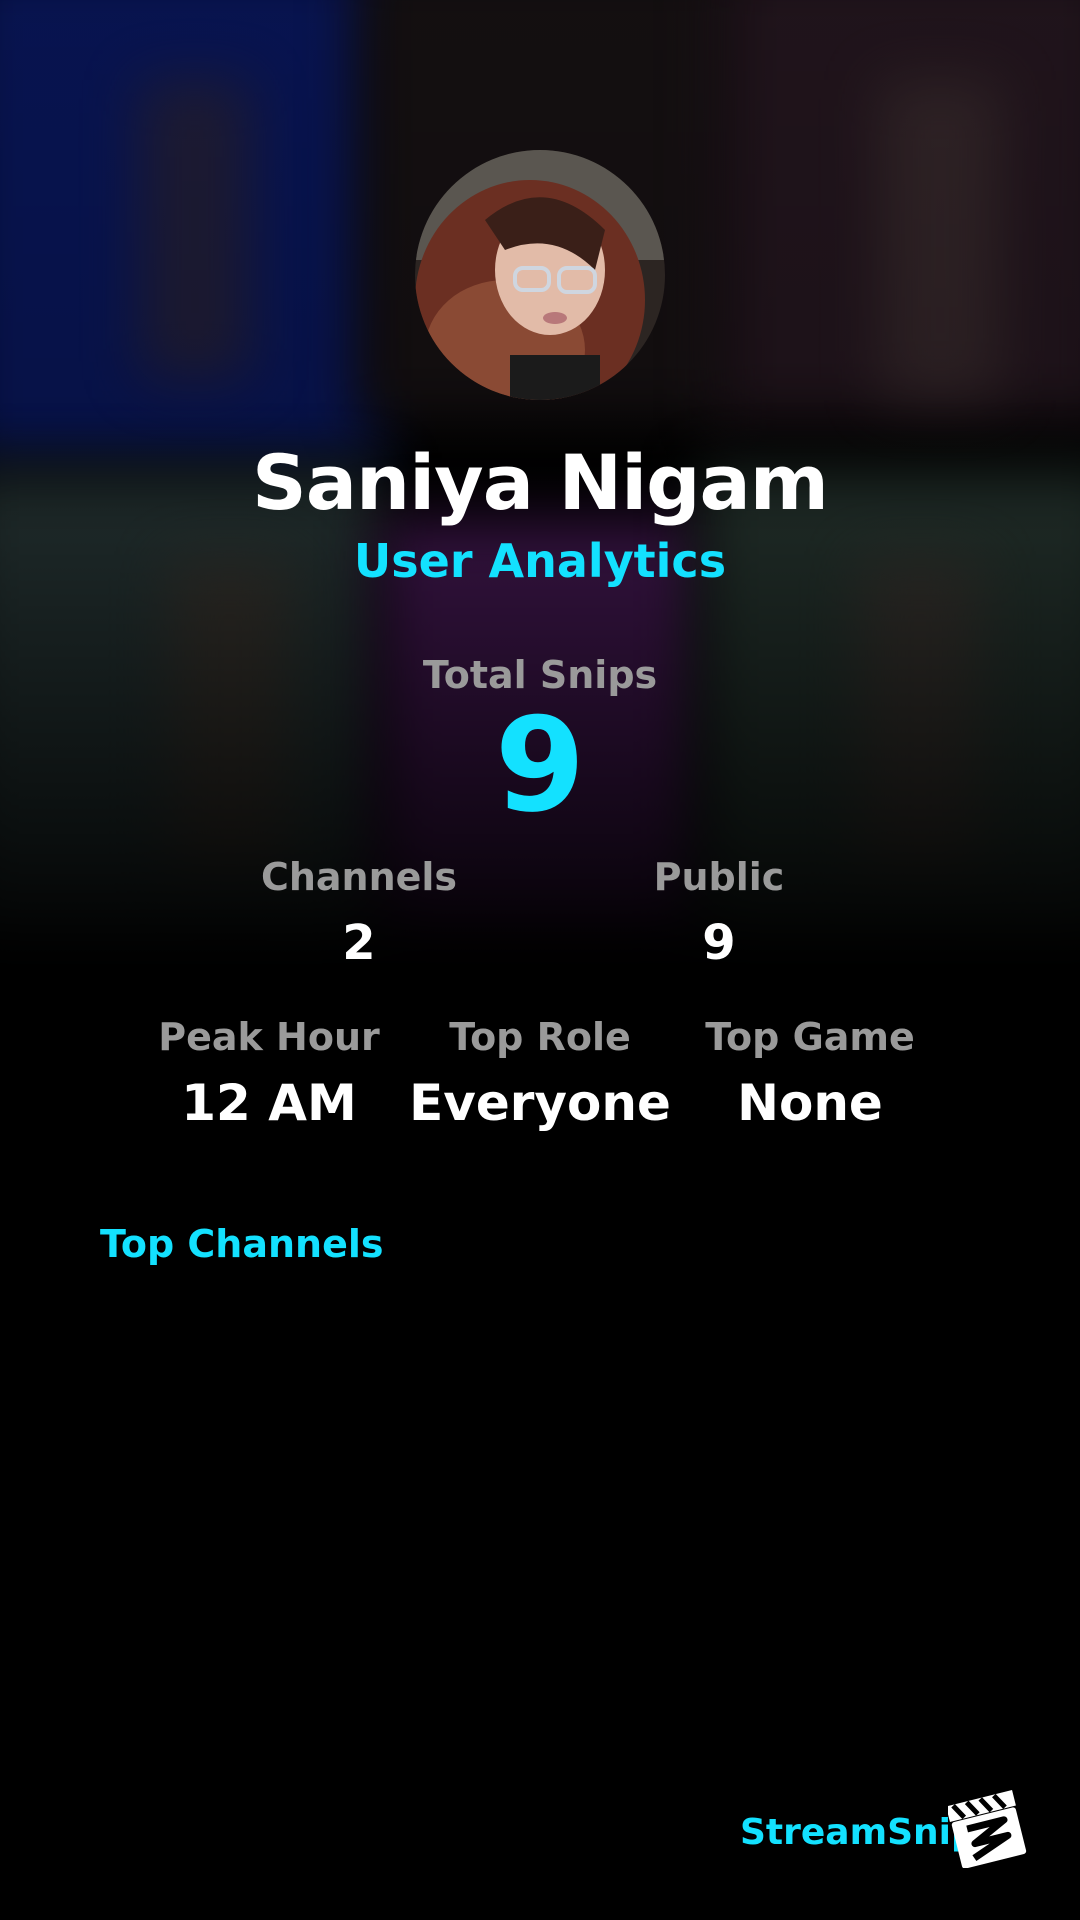  Describe the element at coordinates (540, 1037) in the screenshot. I see `top-role-label: Top Role` at that location.